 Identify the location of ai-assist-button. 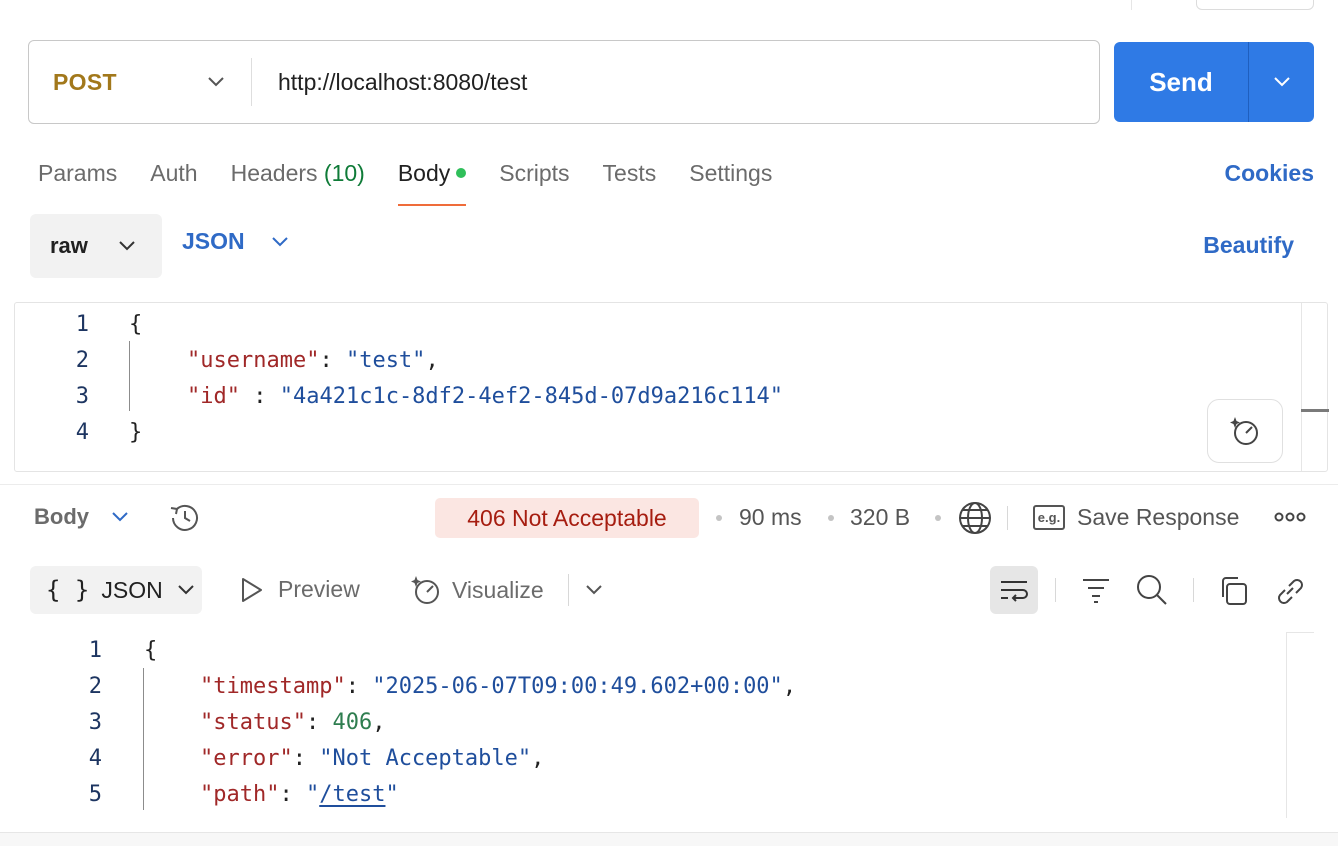
(1245, 431).